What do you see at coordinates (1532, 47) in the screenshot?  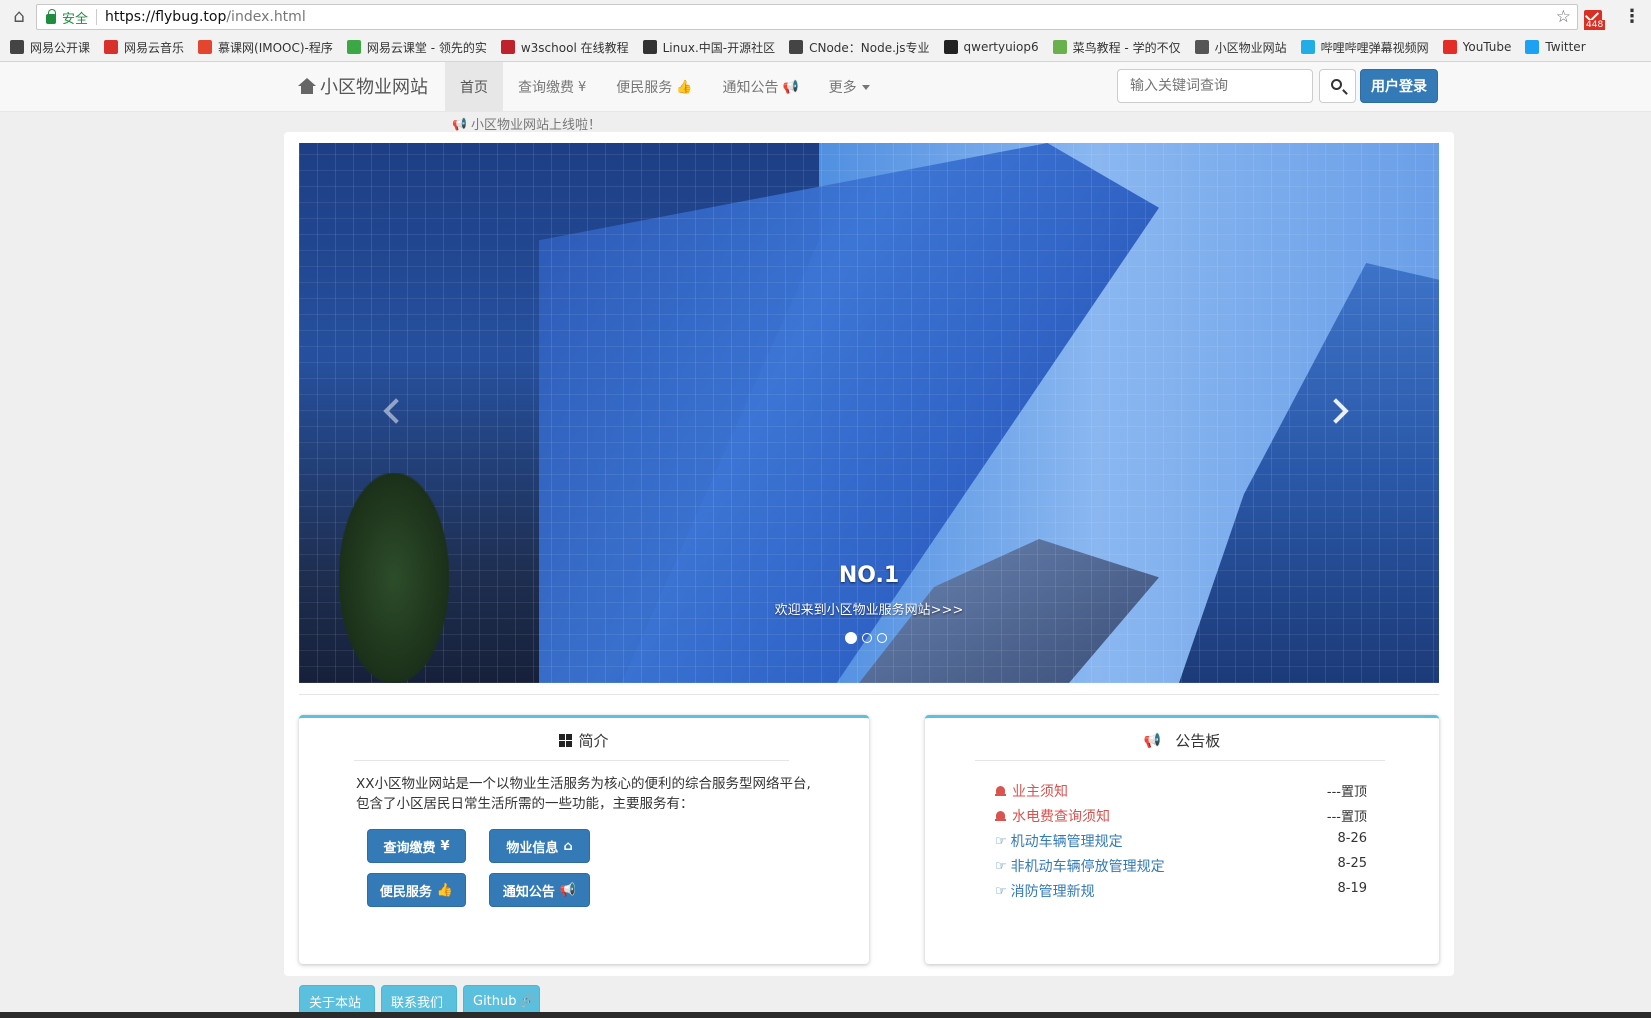 I see `twitter-icon` at bounding box center [1532, 47].